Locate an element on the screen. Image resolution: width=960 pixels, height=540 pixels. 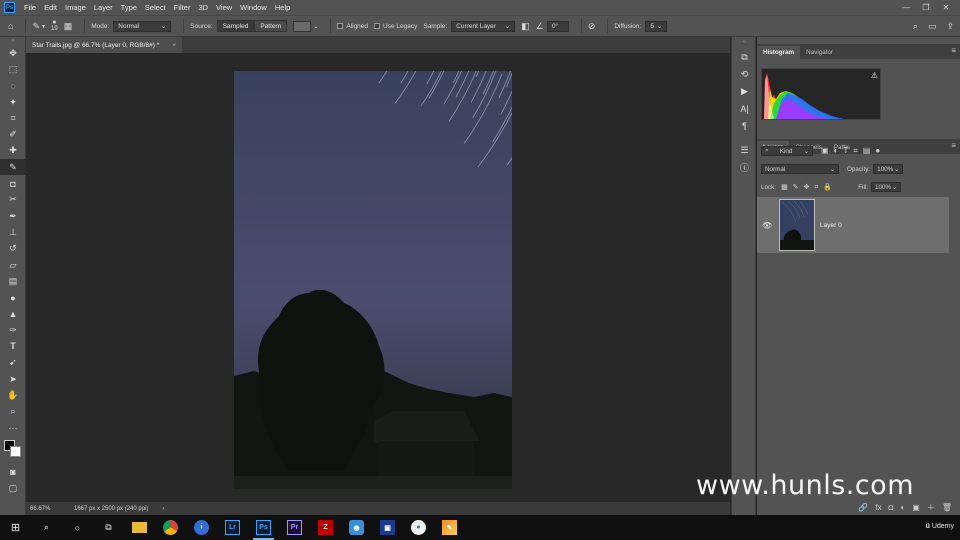
photoshop-icon: Ps is located at coordinates (263, 527).